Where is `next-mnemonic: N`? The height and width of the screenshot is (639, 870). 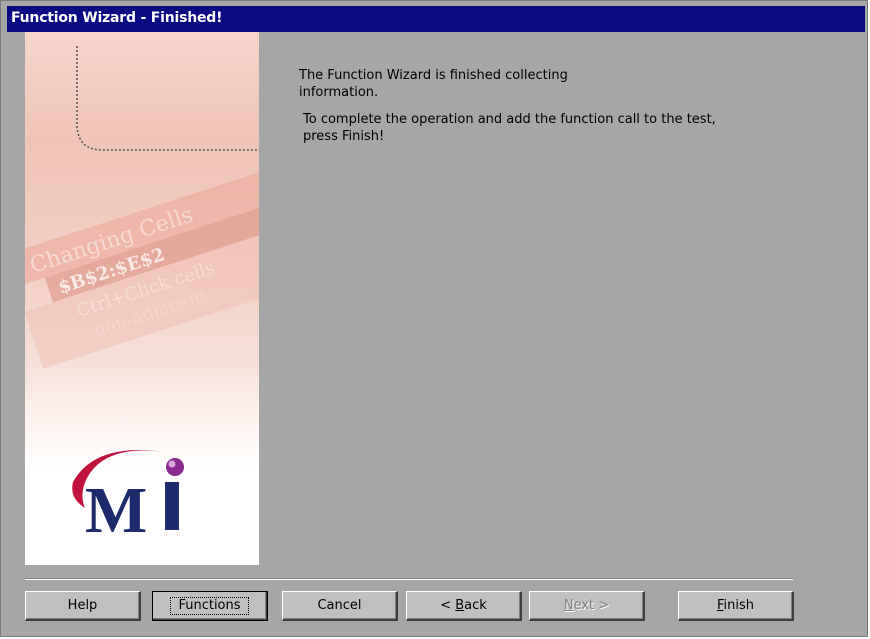
next-mnemonic: N is located at coordinates (568, 605).